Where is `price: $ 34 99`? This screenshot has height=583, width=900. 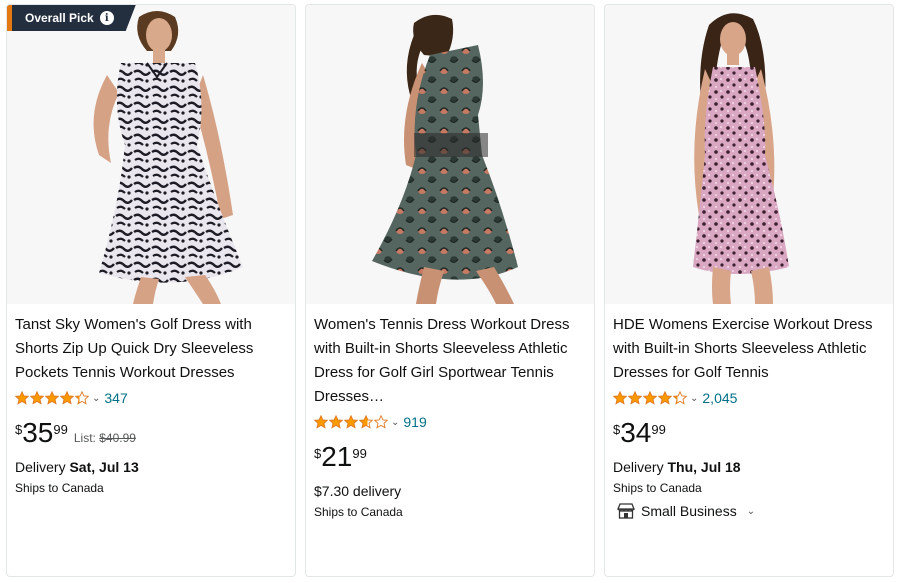
price: $ 34 99 is located at coordinates (749, 434).